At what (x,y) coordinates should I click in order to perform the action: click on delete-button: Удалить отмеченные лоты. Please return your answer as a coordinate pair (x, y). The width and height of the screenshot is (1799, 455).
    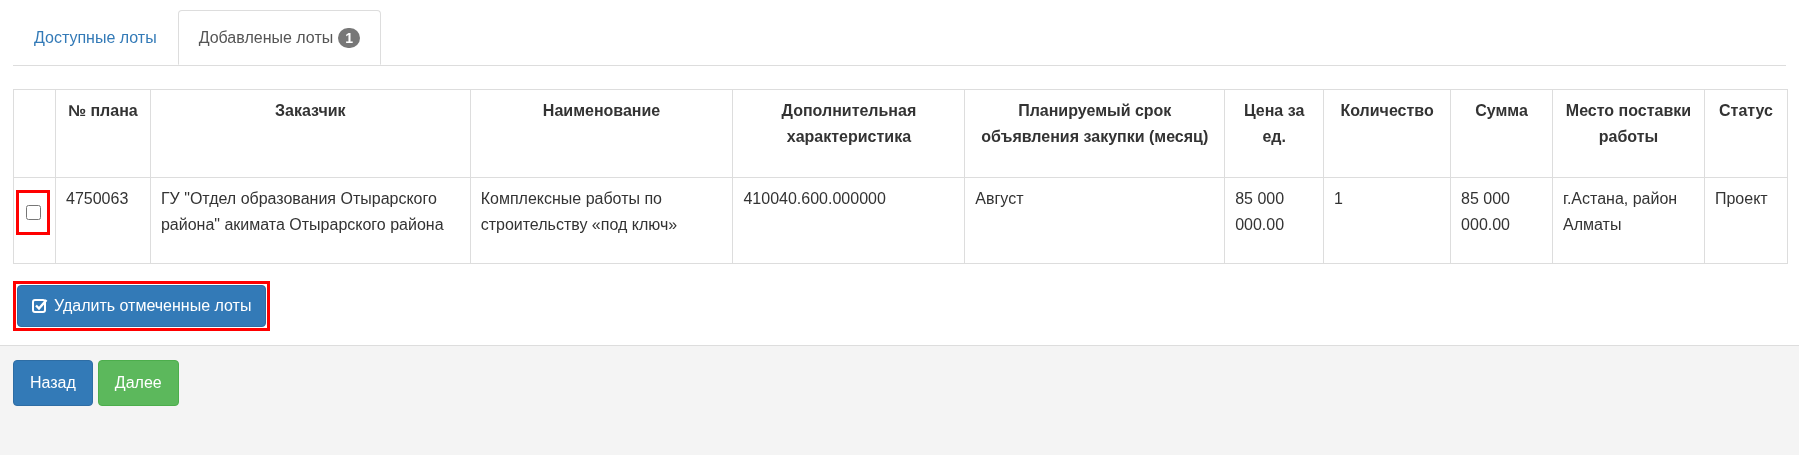
    Looking at the image, I should click on (142, 306).